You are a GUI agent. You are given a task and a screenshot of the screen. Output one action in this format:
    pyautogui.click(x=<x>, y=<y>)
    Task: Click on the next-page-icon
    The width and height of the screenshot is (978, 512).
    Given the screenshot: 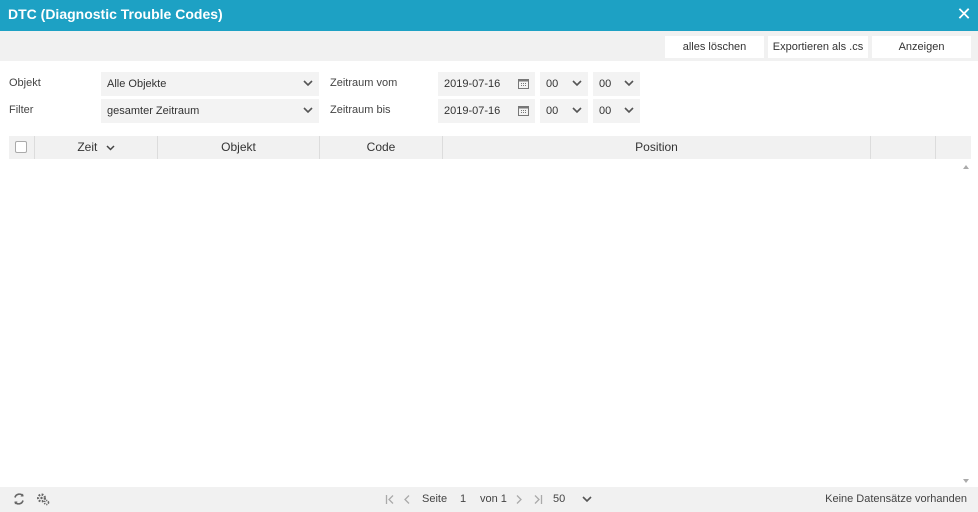 What is the action you would take?
    pyautogui.click(x=519, y=499)
    